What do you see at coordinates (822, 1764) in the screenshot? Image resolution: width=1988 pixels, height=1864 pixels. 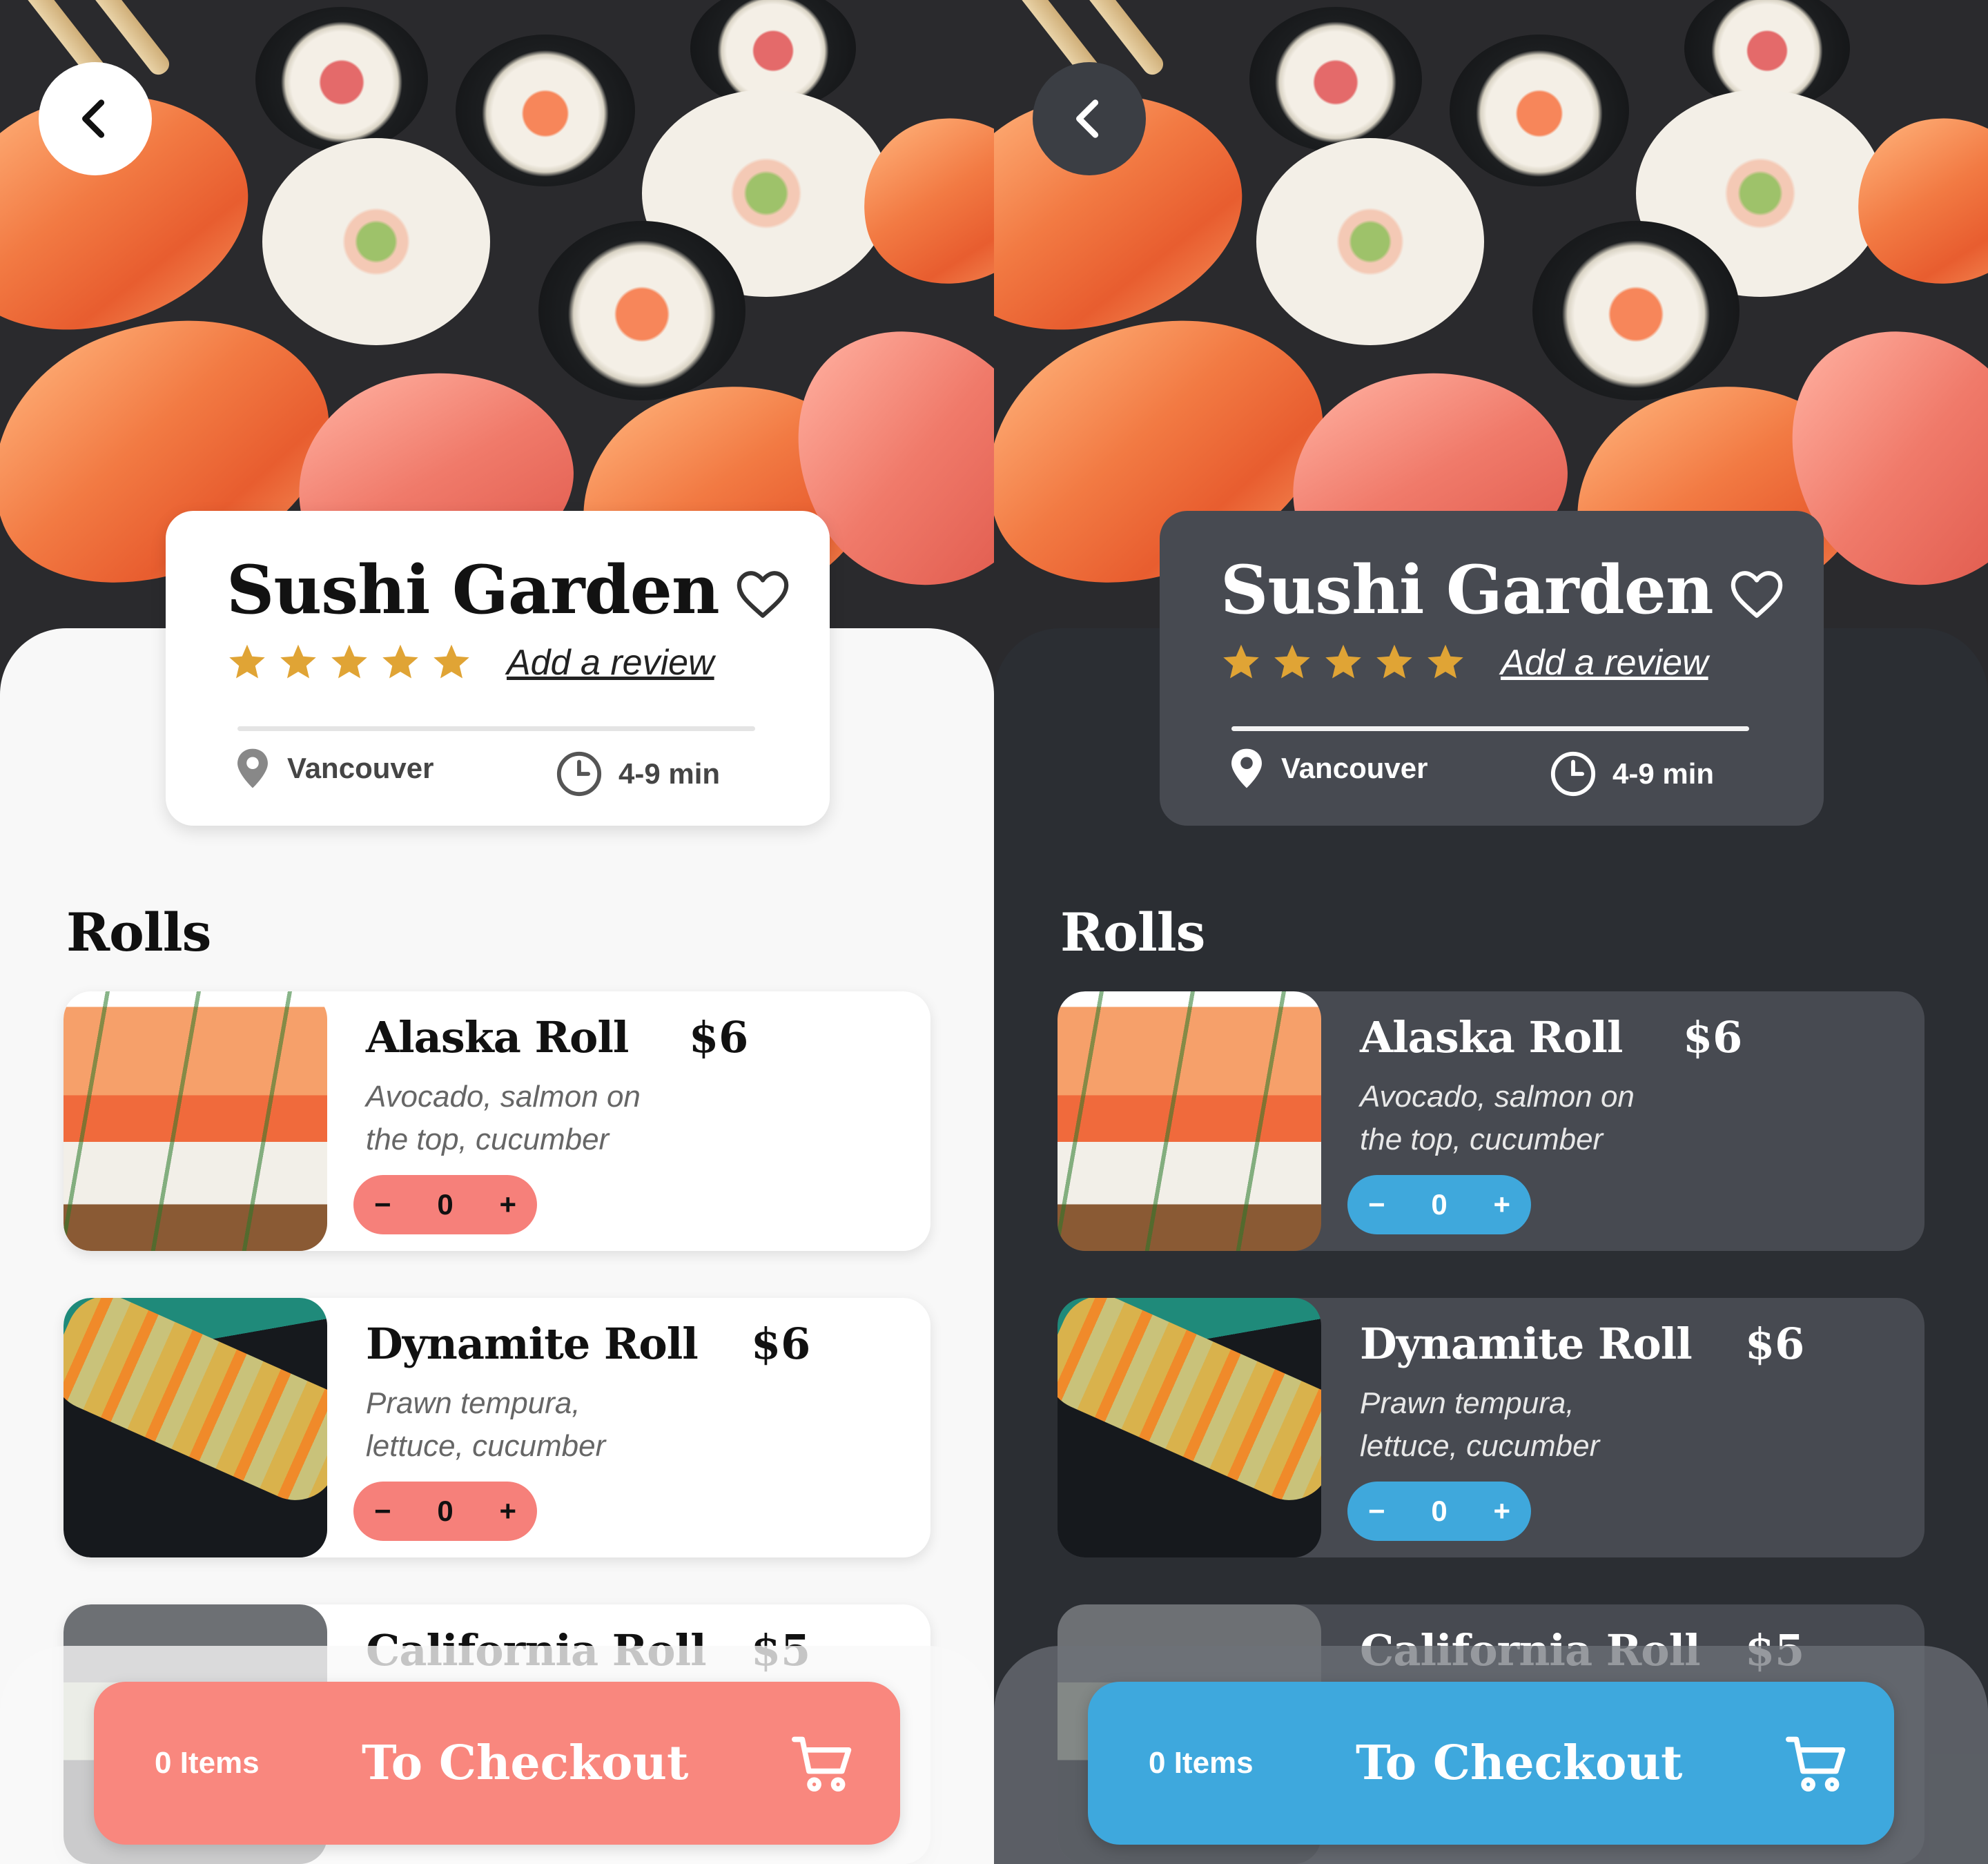 I see `cart-icon` at bounding box center [822, 1764].